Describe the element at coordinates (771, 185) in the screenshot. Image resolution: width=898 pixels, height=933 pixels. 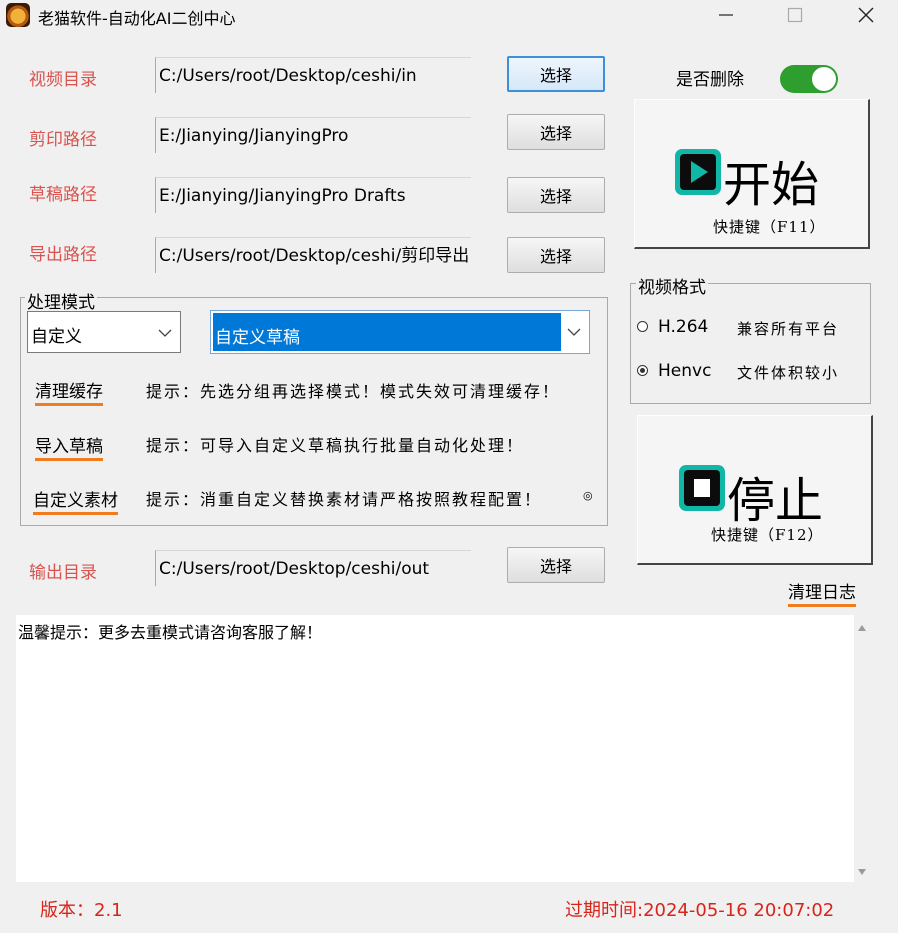
I see `start-label: 开始` at that location.